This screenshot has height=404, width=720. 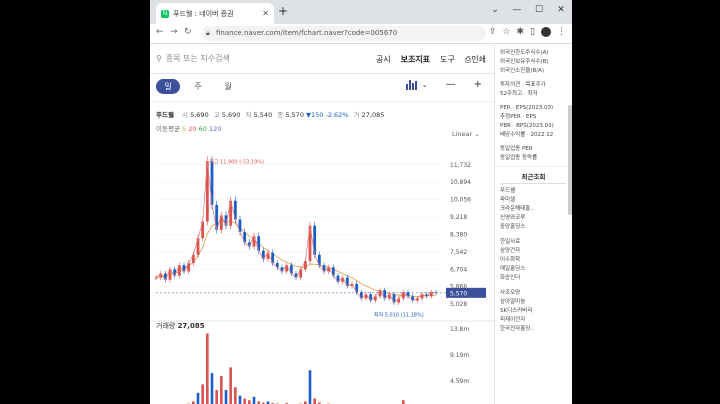 What do you see at coordinates (516, 149) in the screenshot?
I see `info-row: 동일업종 PER` at bounding box center [516, 149].